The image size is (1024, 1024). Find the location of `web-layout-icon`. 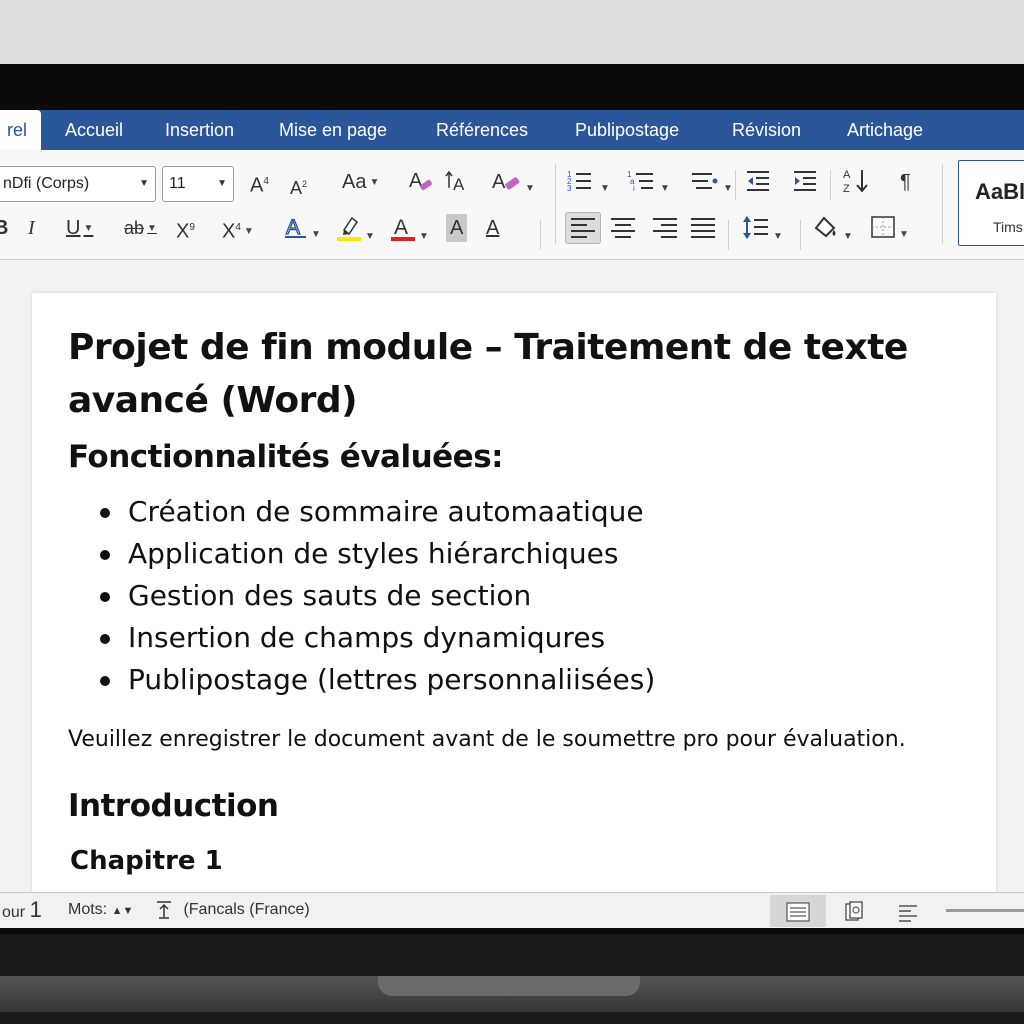

web-layout-icon is located at coordinates (908, 914).